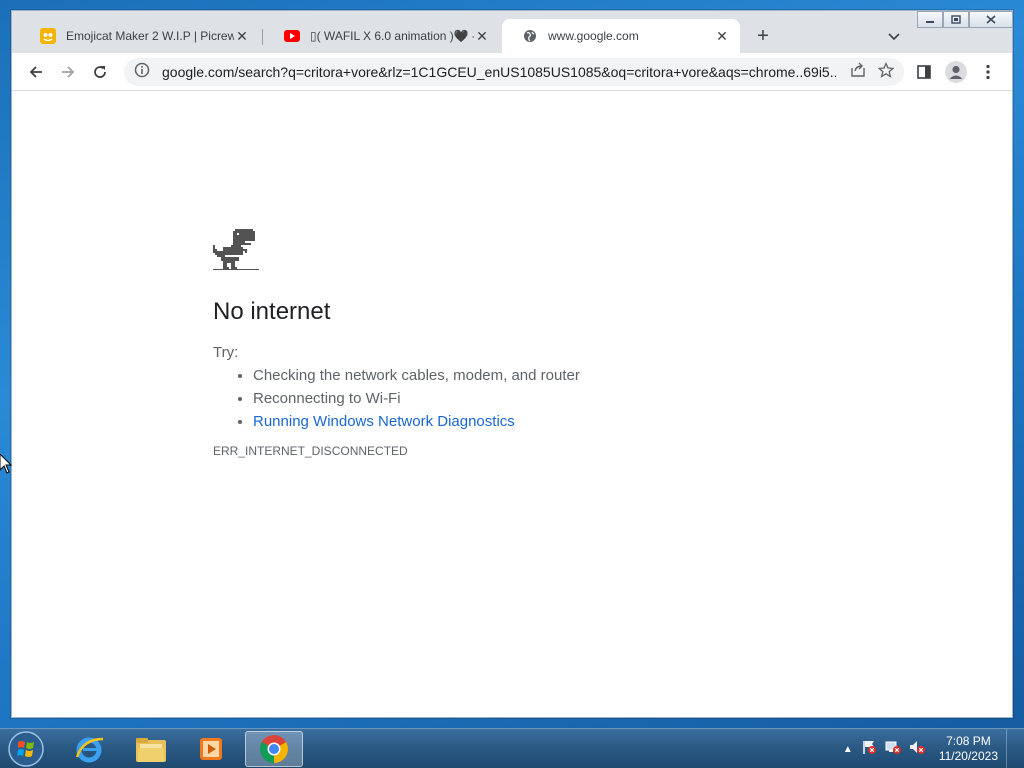 This screenshot has width=1024, height=768. What do you see at coordinates (211, 749) in the screenshot?
I see `media-player-icon` at bounding box center [211, 749].